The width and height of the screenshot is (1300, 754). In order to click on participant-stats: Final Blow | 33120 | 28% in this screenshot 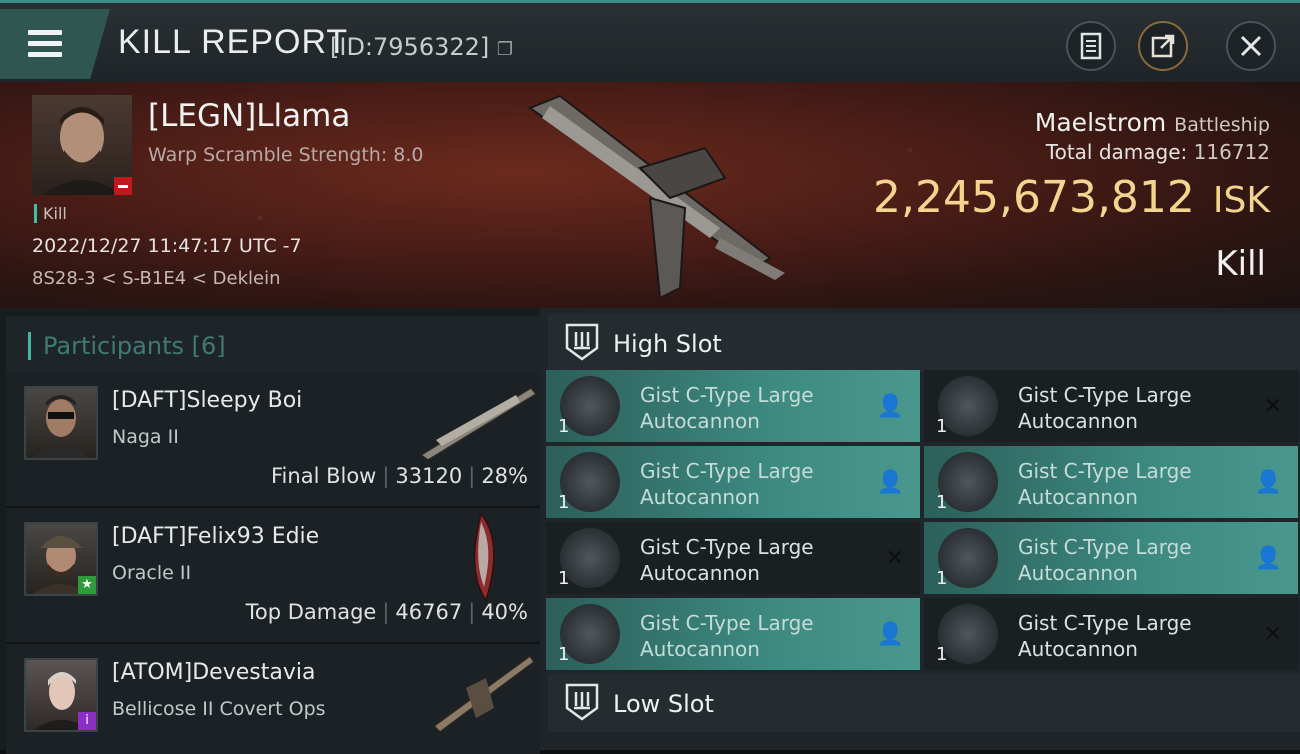, I will do `click(399, 476)`.